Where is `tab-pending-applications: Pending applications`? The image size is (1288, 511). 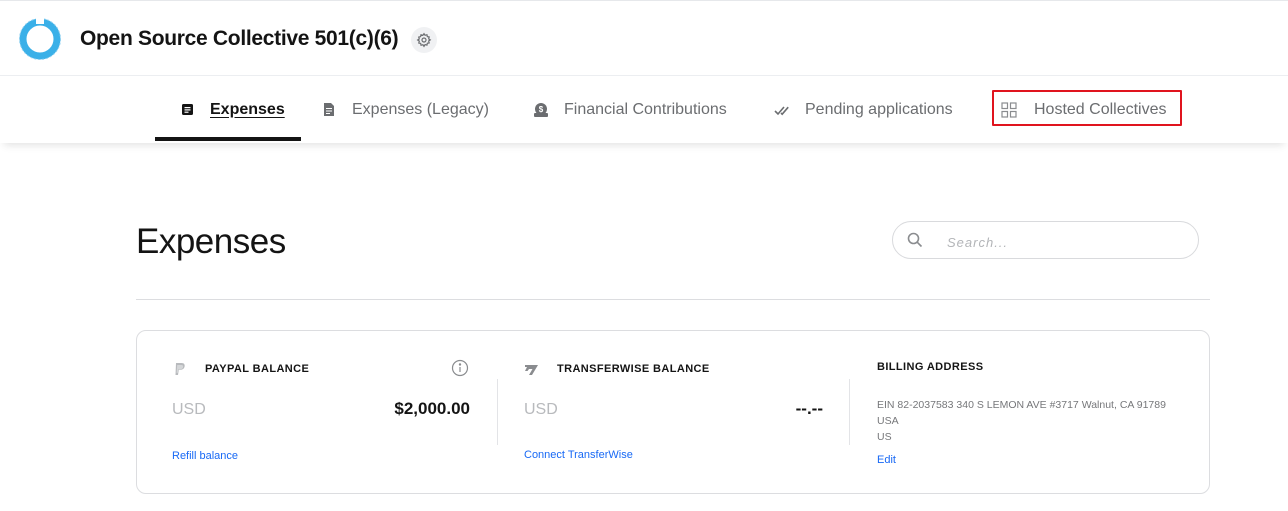 tab-pending-applications: Pending applications is located at coordinates (863, 109).